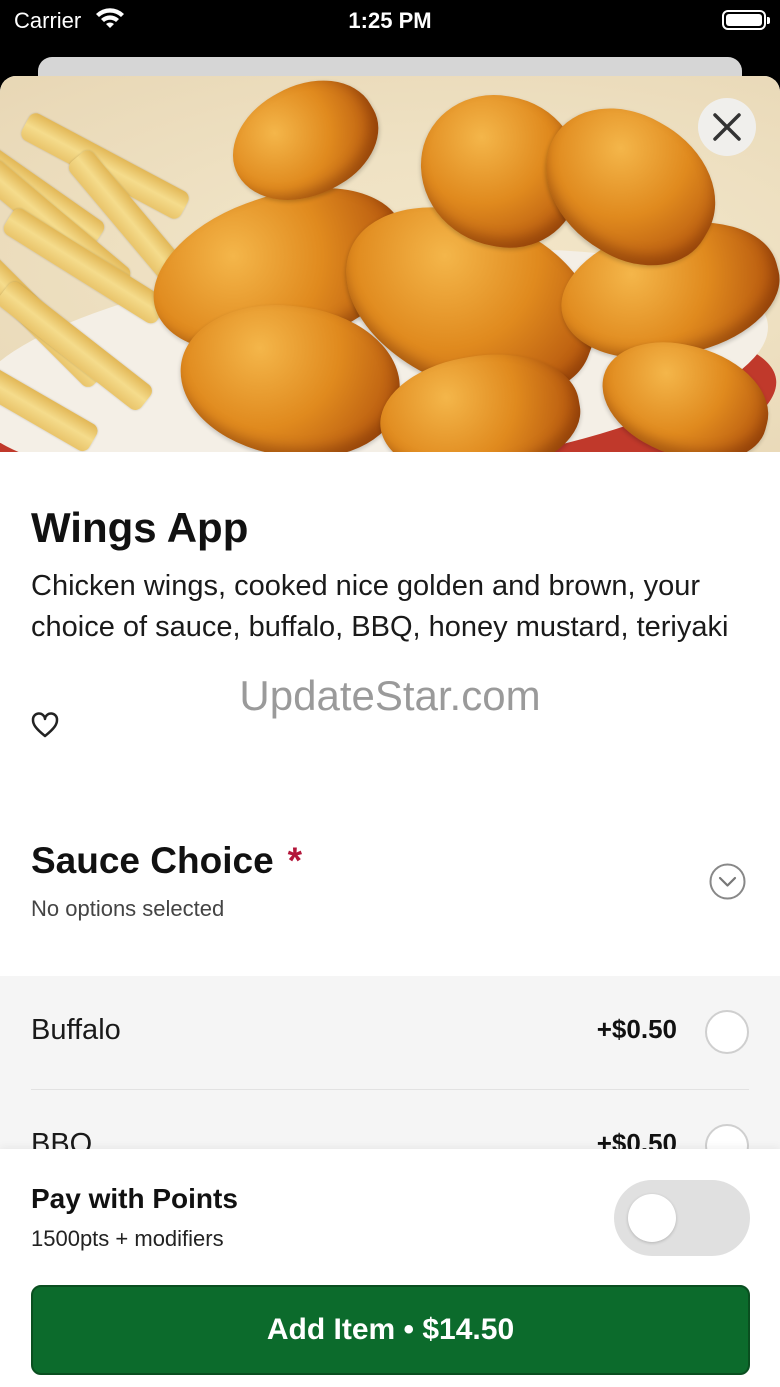 The image size is (780, 1387). What do you see at coordinates (295, 860) in the screenshot?
I see `required-marker: *` at bounding box center [295, 860].